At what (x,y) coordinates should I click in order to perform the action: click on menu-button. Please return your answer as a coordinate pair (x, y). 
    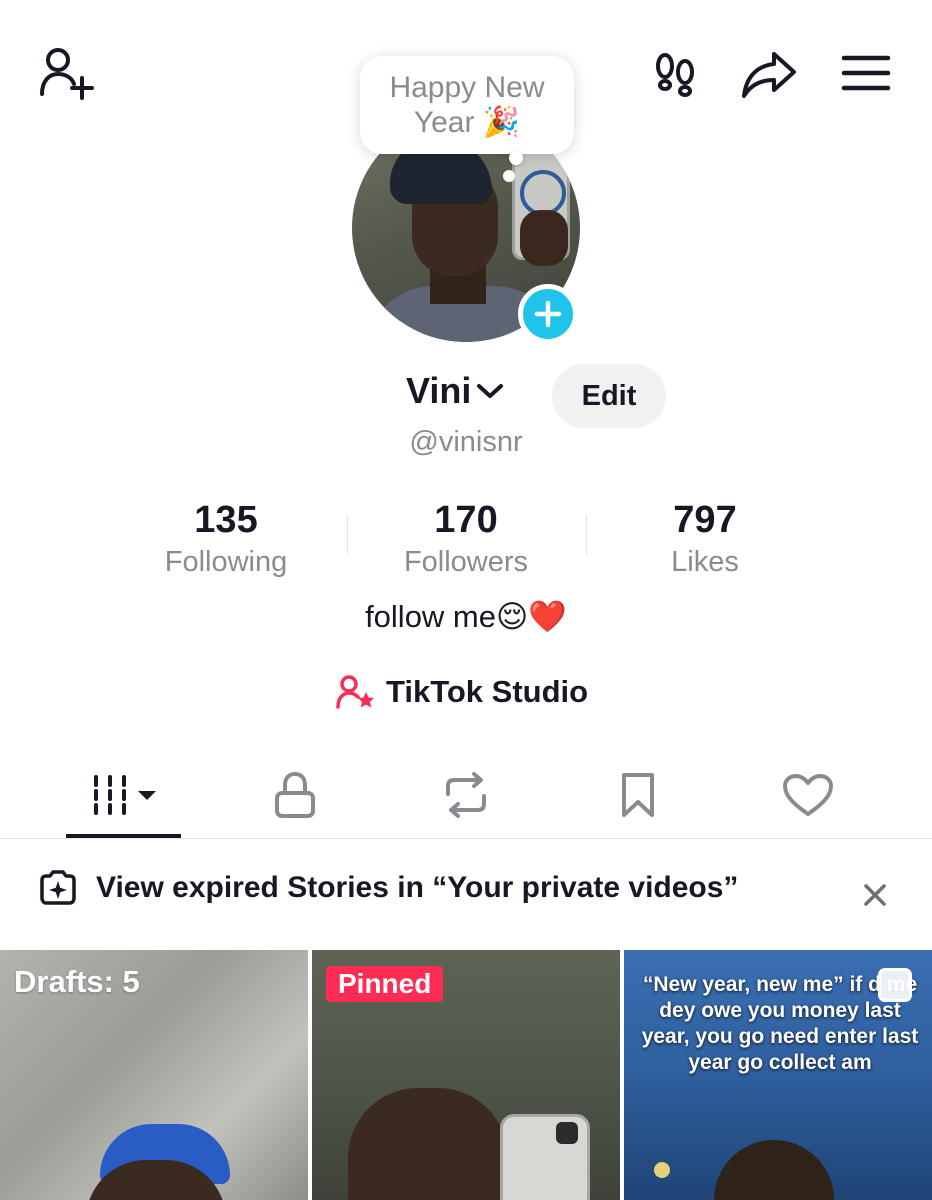
    Looking at the image, I should click on (866, 73).